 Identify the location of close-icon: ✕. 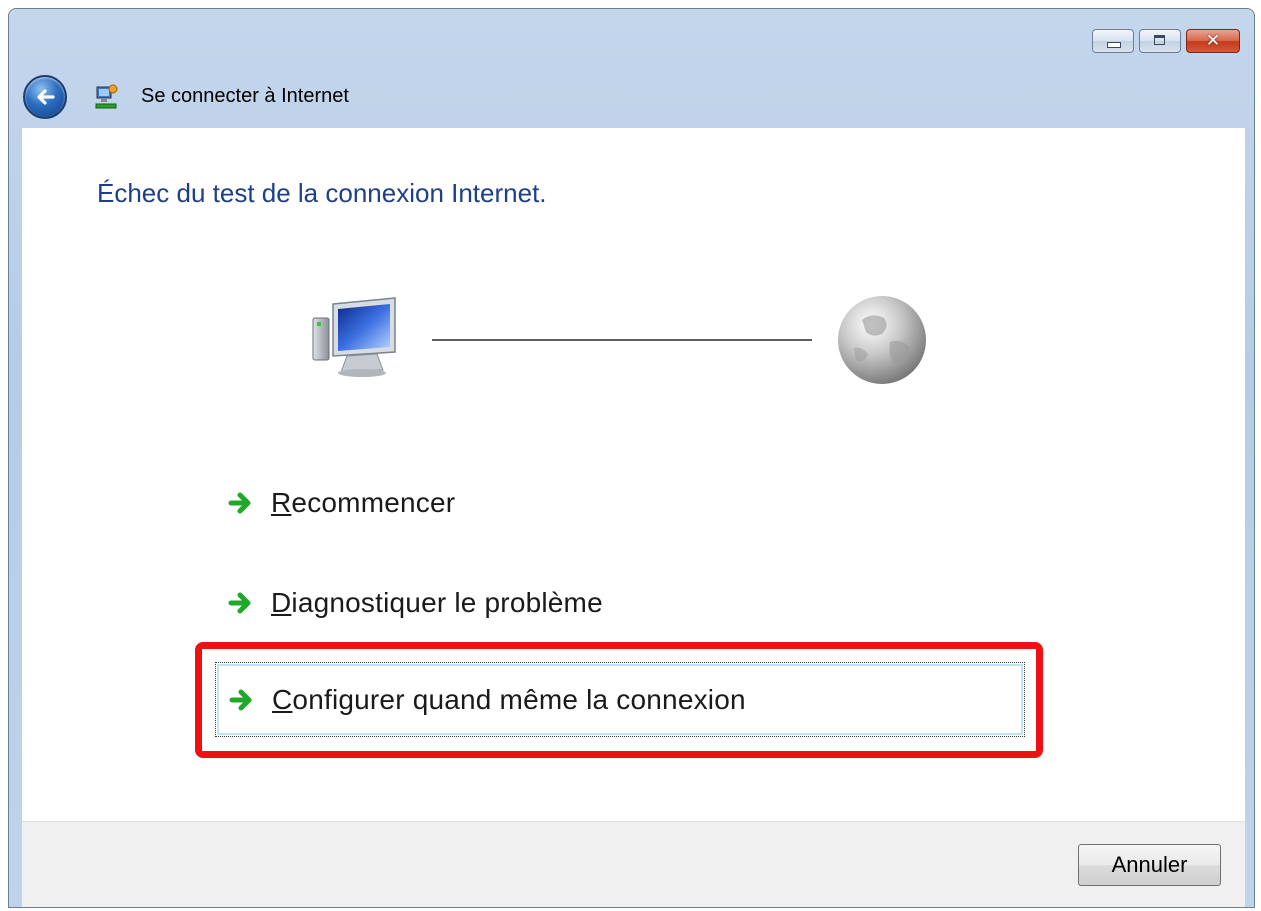
(1213, 41).